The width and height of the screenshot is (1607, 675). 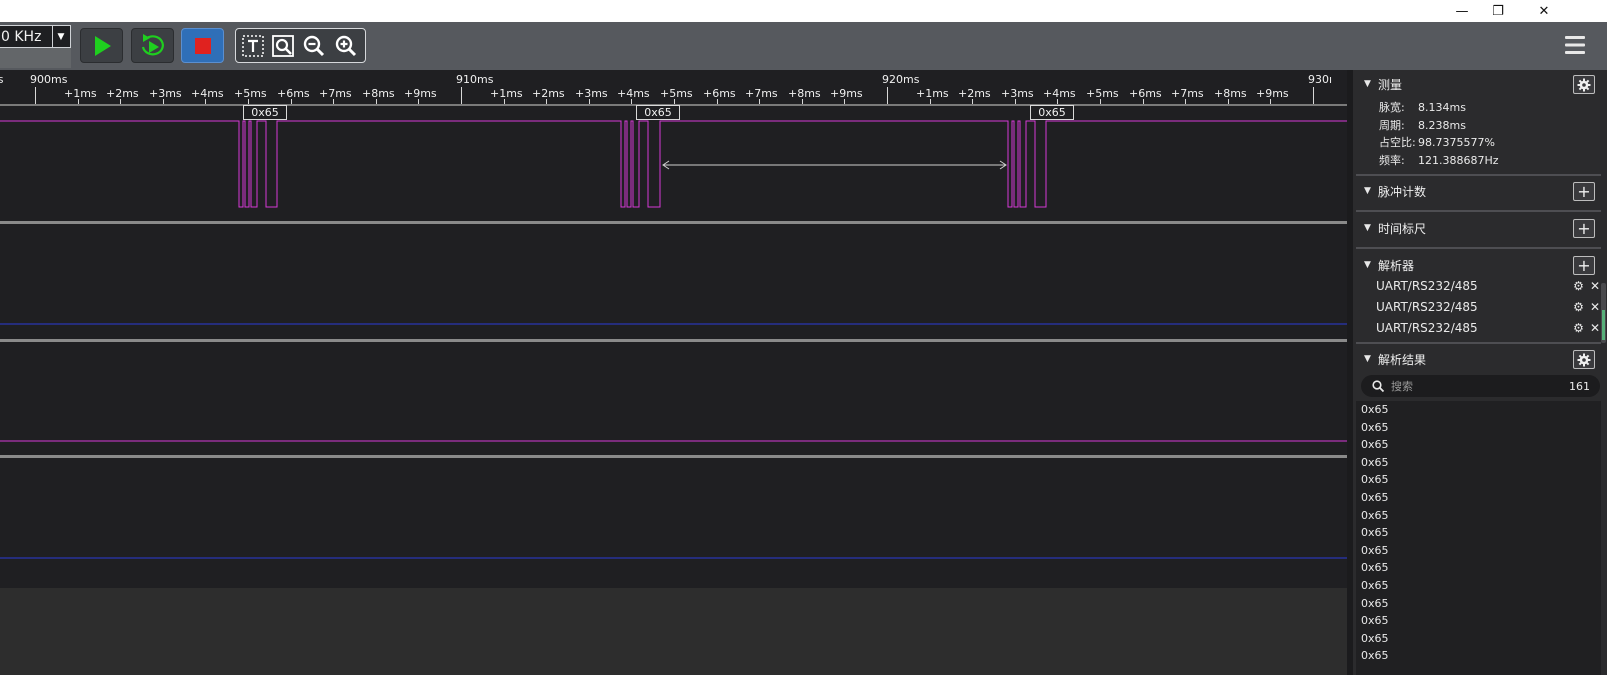 What do you see at coordinates (1584, 265) in the screenshot?
I see `add-decoder-button: +` at bounding box center [1584, 265].